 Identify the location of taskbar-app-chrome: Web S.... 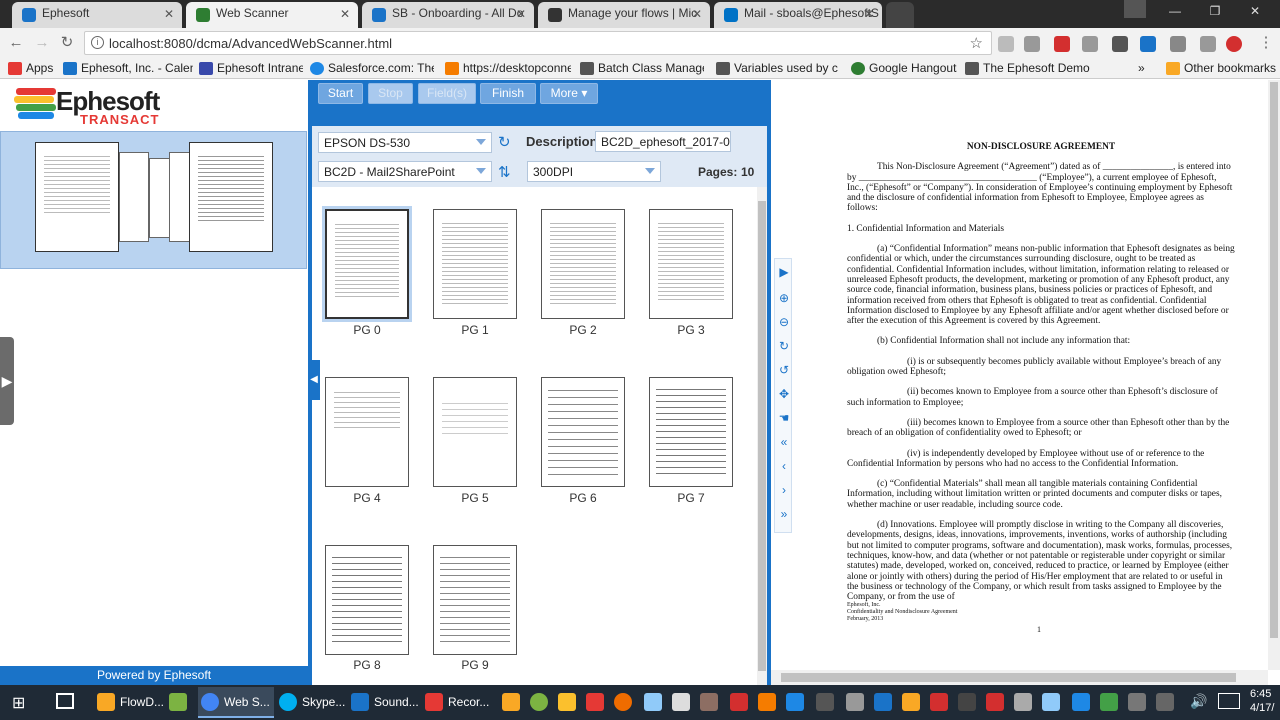
(236, 702).